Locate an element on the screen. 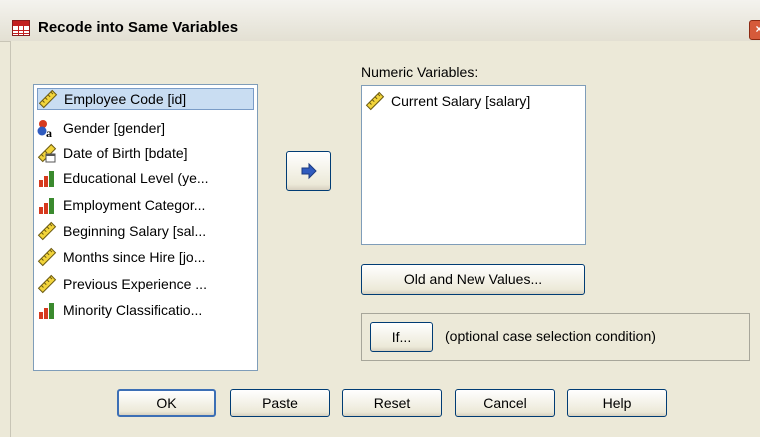 This screenshot has height=437, width=760. numeric-variables-list: Current Salary [salary] is located at coordinates (473, 165).